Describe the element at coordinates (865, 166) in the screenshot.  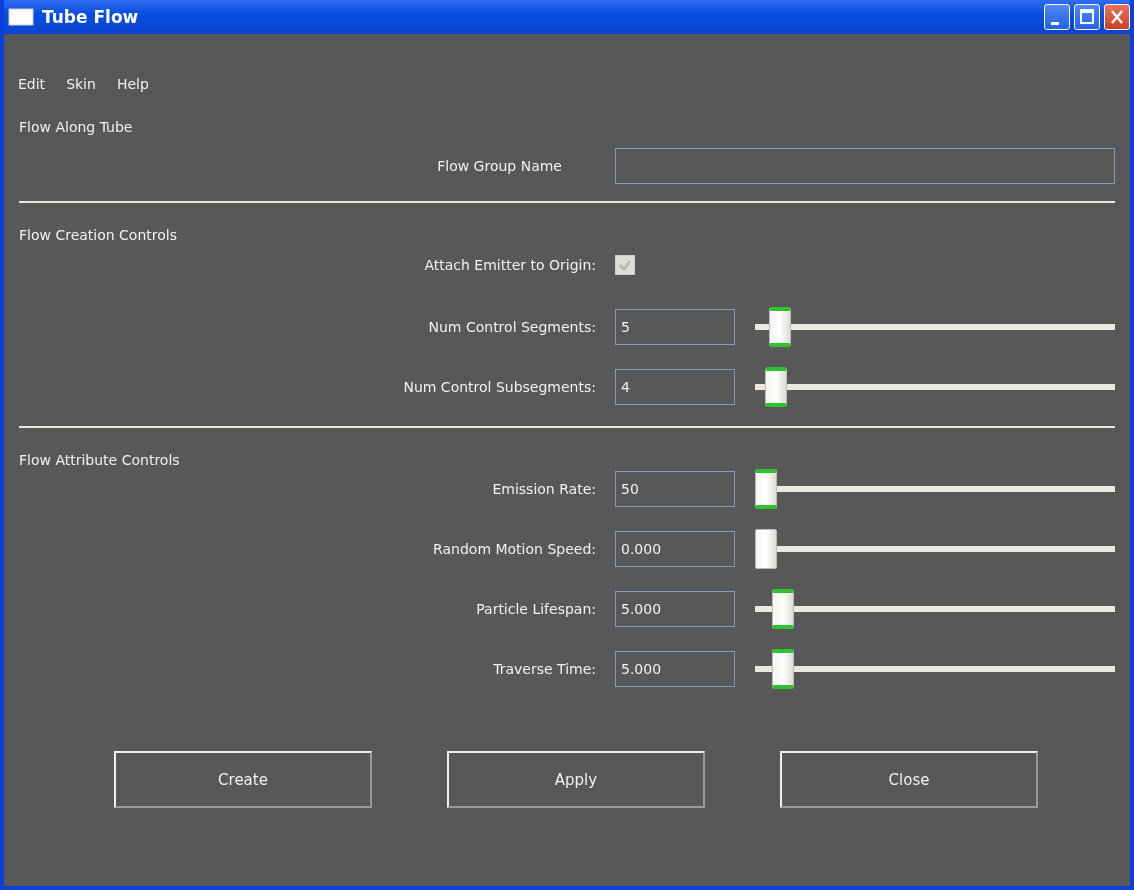
I see `input-field` at that location.